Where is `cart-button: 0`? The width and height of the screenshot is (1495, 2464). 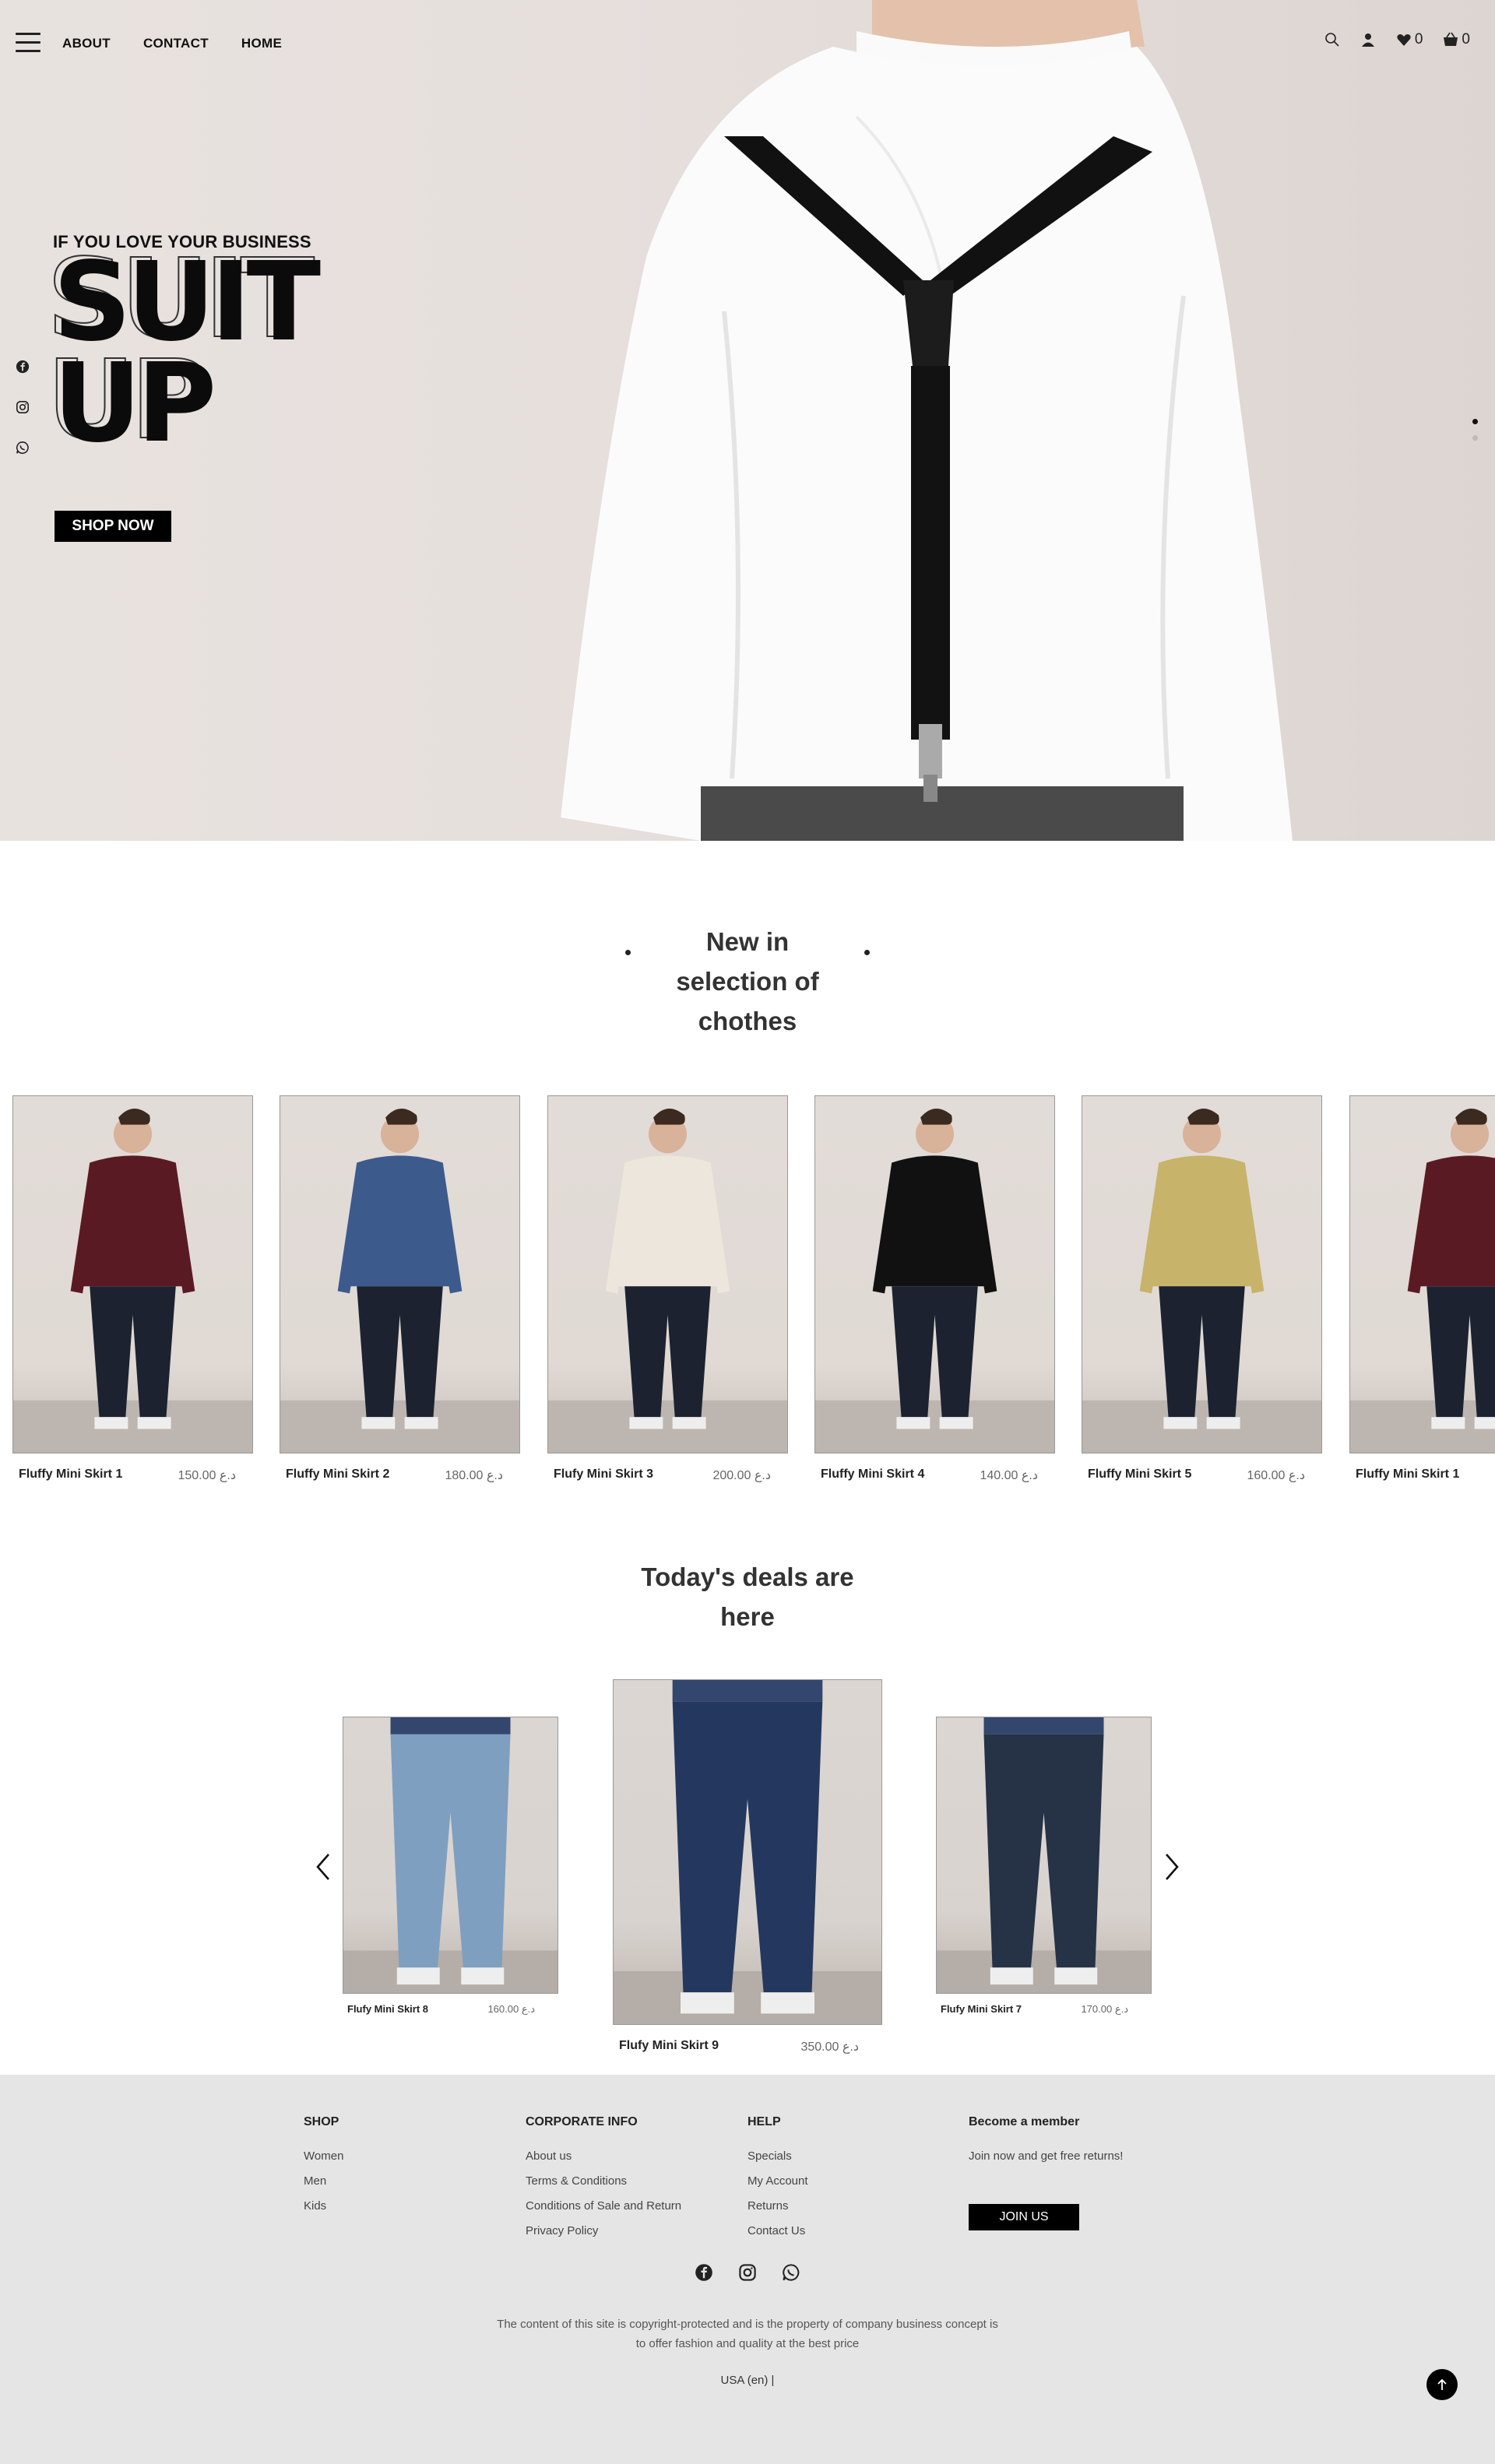
cart-button: 0 is located at coordinates (1456, 39).